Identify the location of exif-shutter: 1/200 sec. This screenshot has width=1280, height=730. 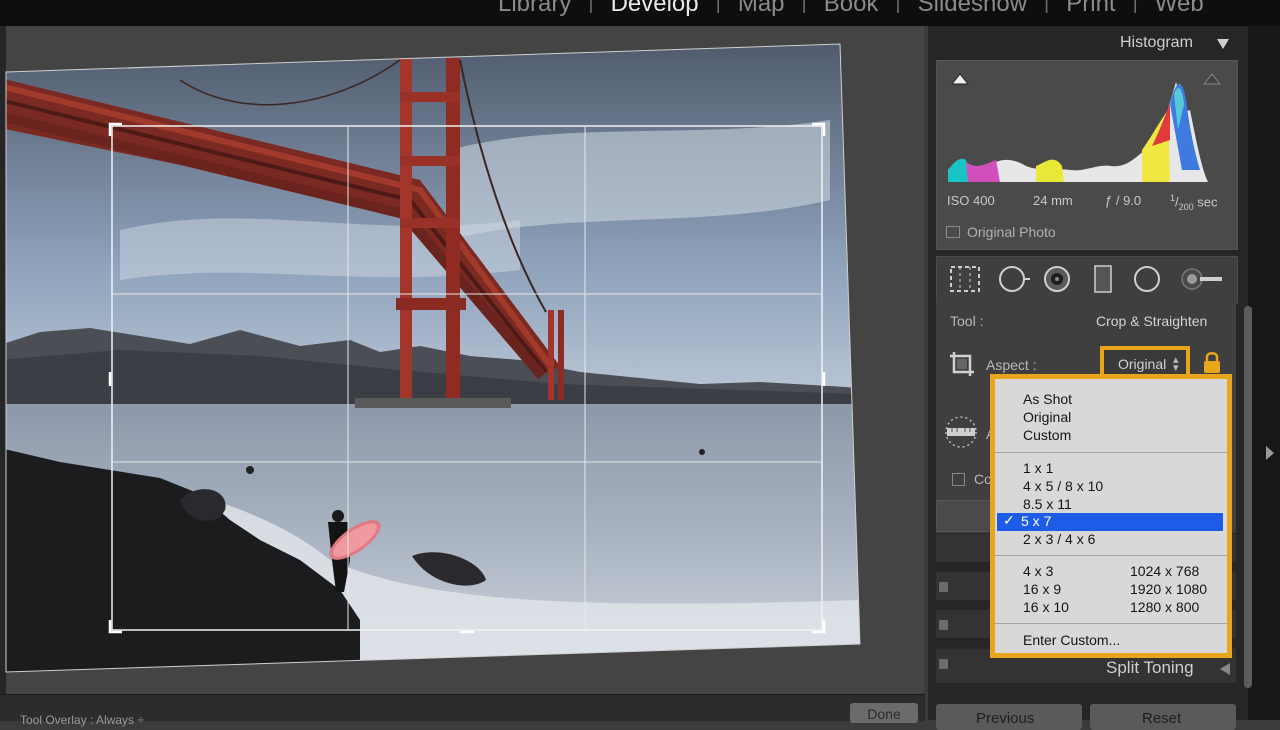
(1194, 202).